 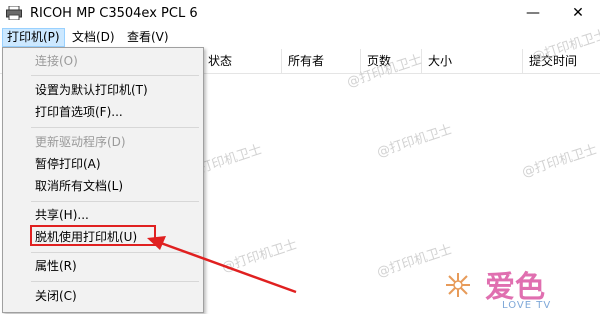 I want to click on logo-subtitle: LOVE TV, so click(x=527, y=305).